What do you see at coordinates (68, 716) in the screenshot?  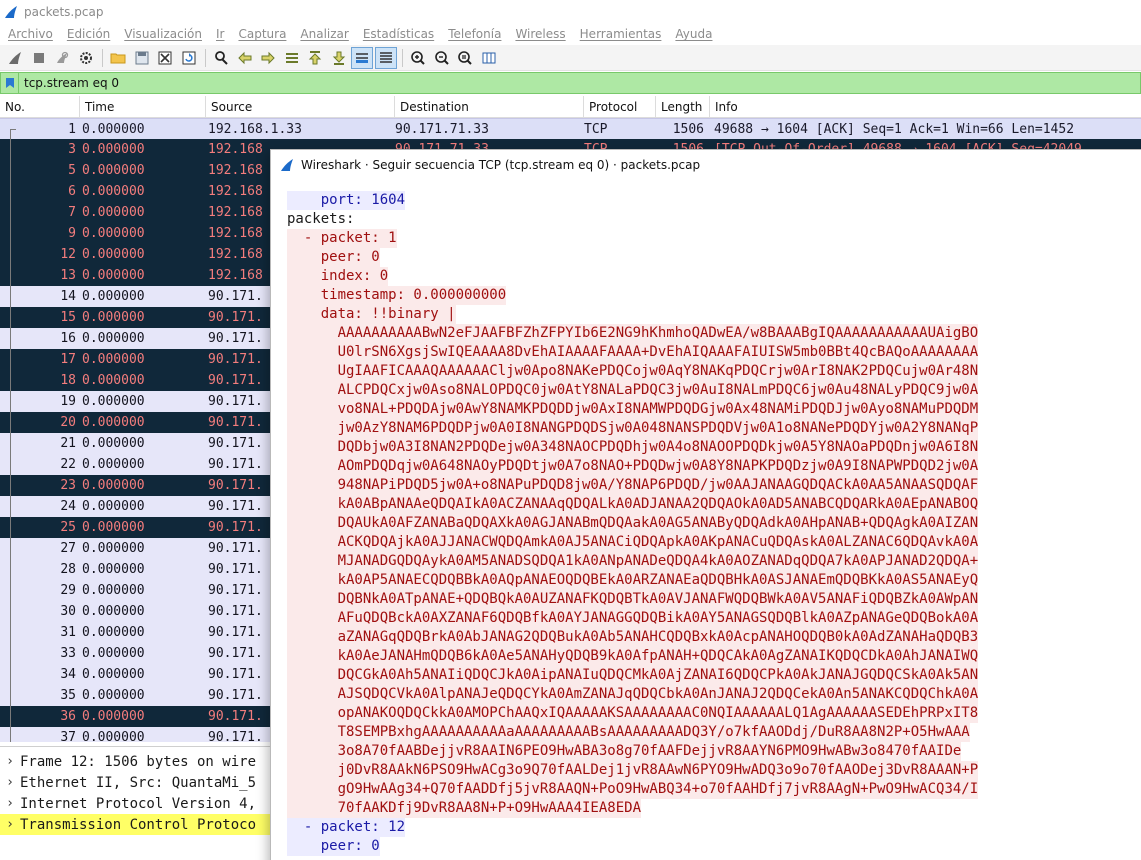 I see `packet-no: 36` at bounding box center [68, 716].